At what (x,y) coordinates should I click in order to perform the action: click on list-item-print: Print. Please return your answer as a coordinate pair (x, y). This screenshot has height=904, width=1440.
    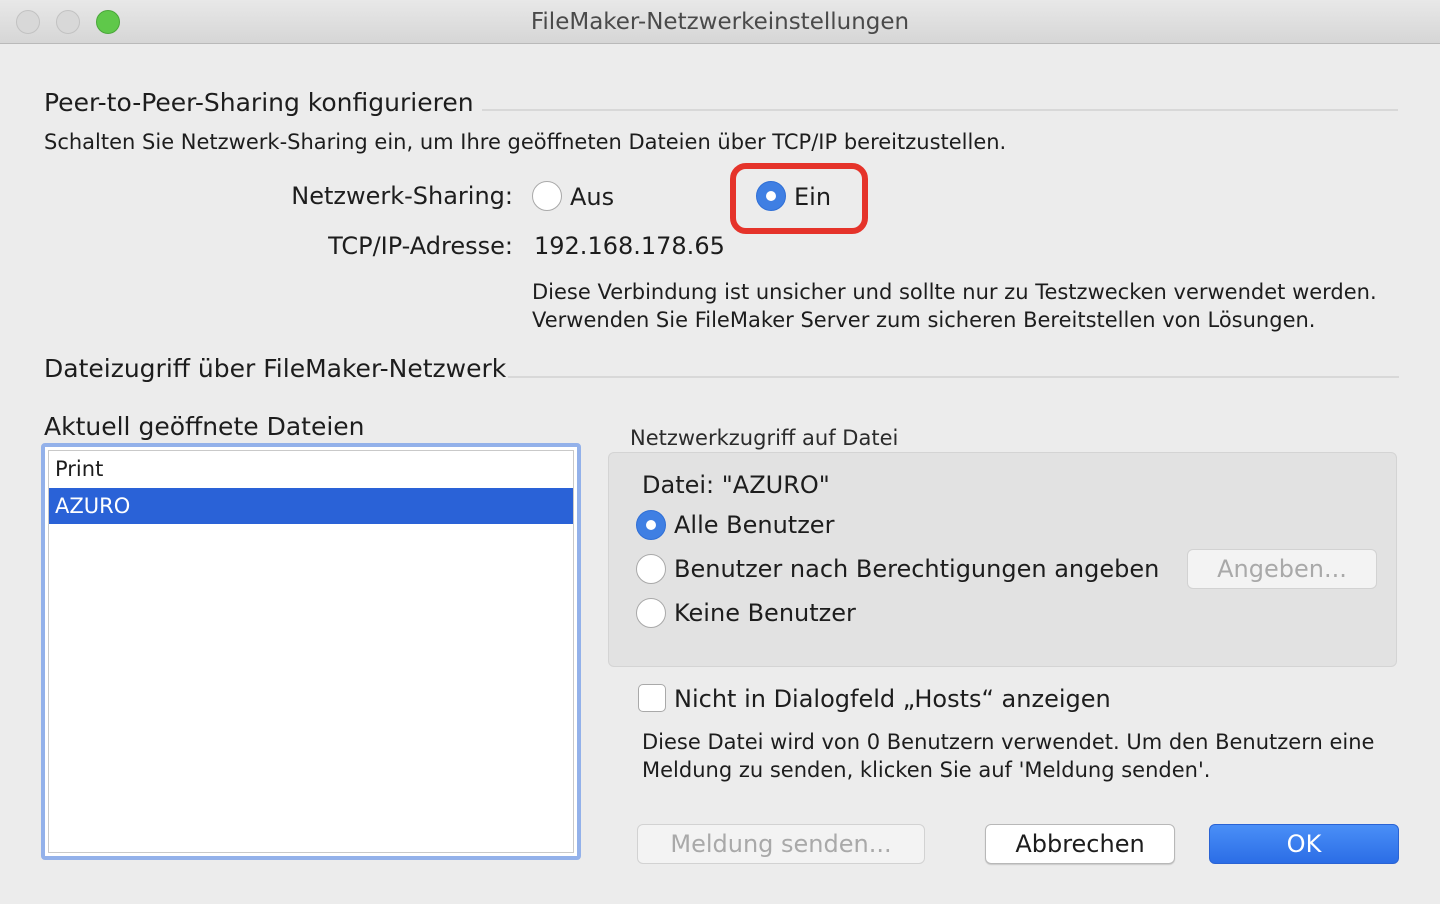
    Looking at the image, I should click on (311, 469).